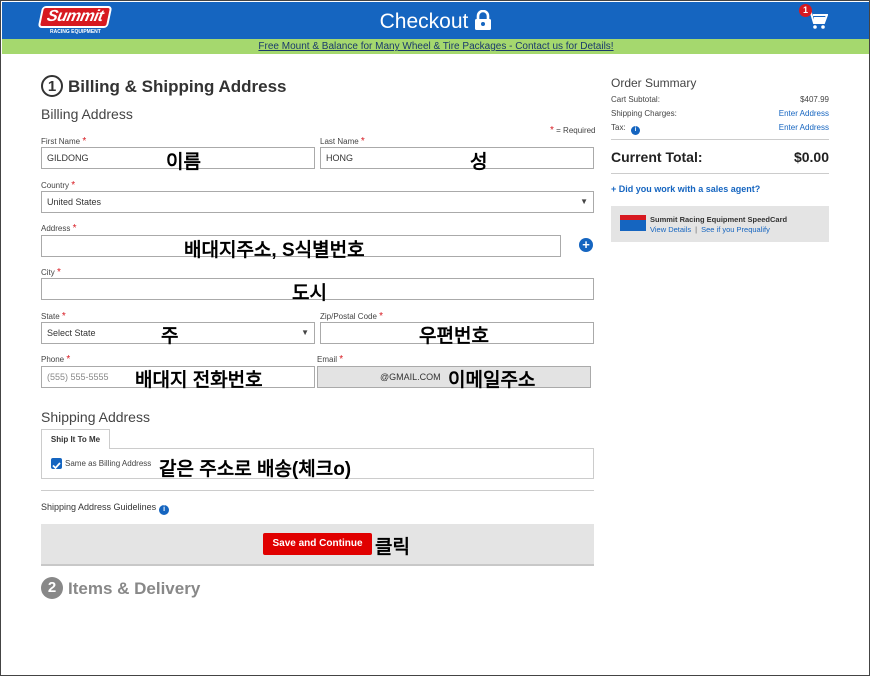 This screenshot has height=676, width=870. What do you see at coordinates (78, 377) in the screenshot?
I see `phone-placeholder: (555) 555-5555` at bounding box center [78, 377].